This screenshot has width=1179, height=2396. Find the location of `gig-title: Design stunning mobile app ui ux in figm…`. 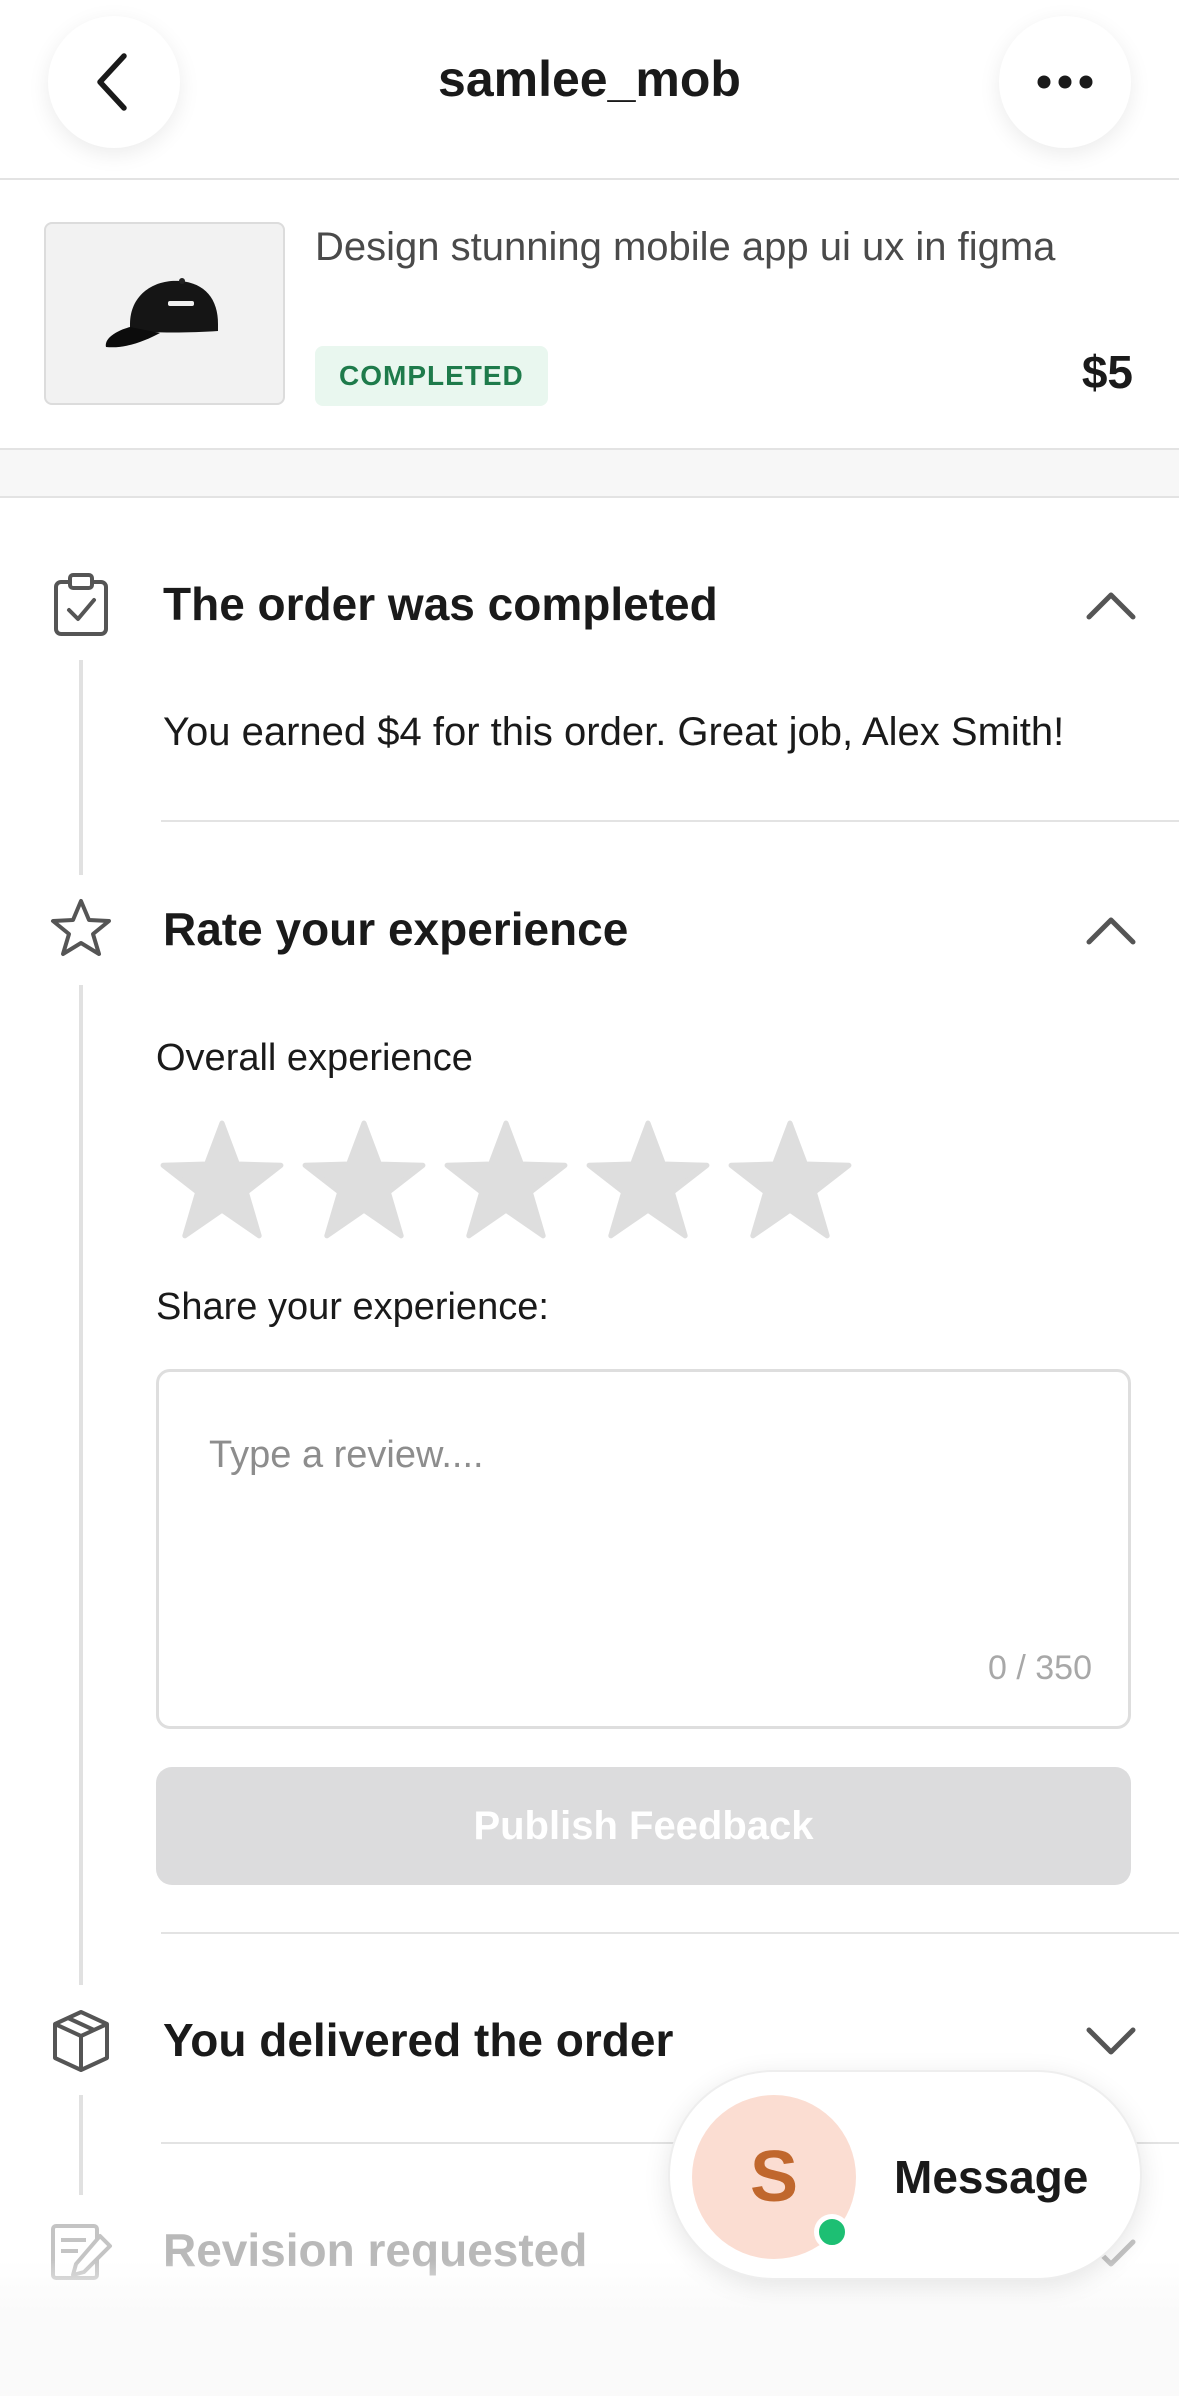

gig-title: Design stunning mobile app ui ux in figm… is located at coordinates (685, 247).